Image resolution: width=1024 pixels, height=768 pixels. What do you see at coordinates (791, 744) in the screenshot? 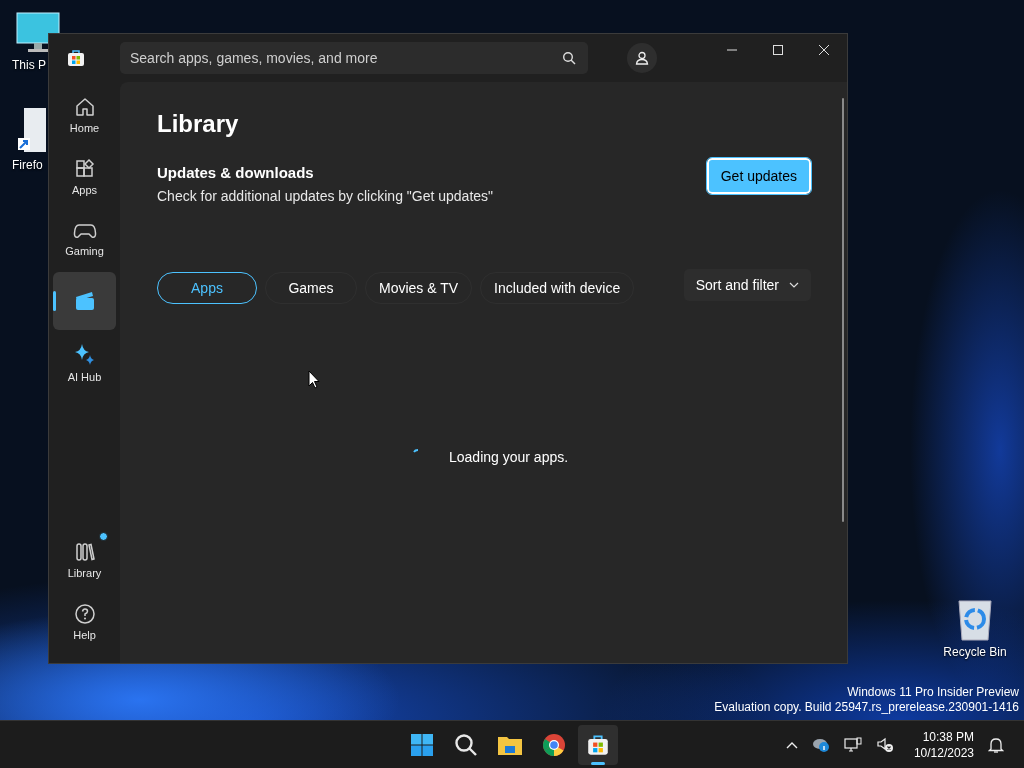
I see `chevron-up-icon` at bounding box center [791, 744].